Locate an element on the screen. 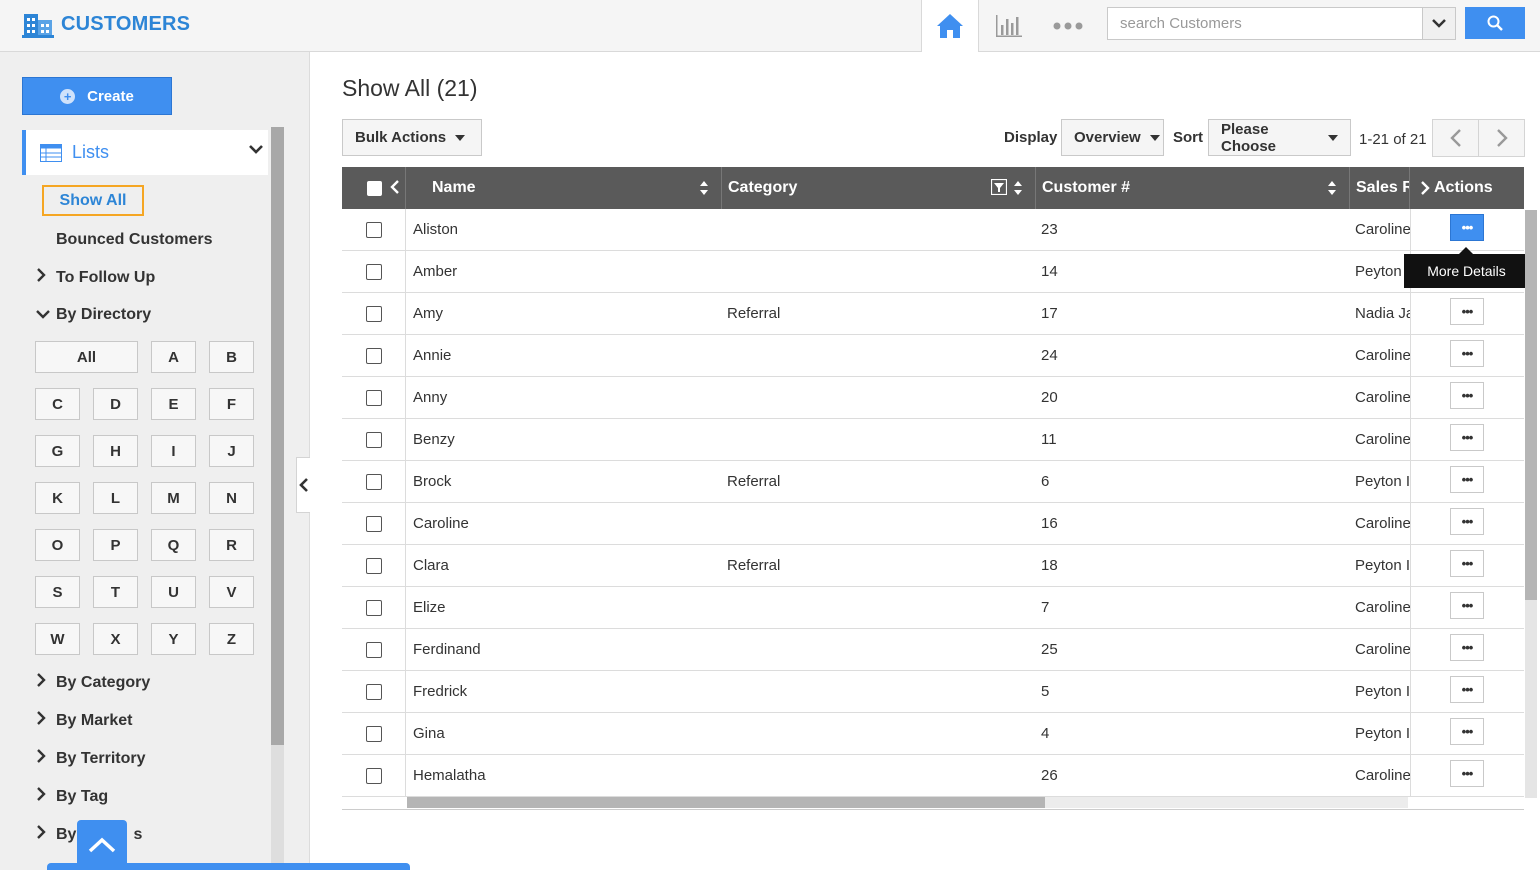 Image resolution: width=1540 pixels, height=870 pixels. letter-t: T is located at coordinates (115, 592).